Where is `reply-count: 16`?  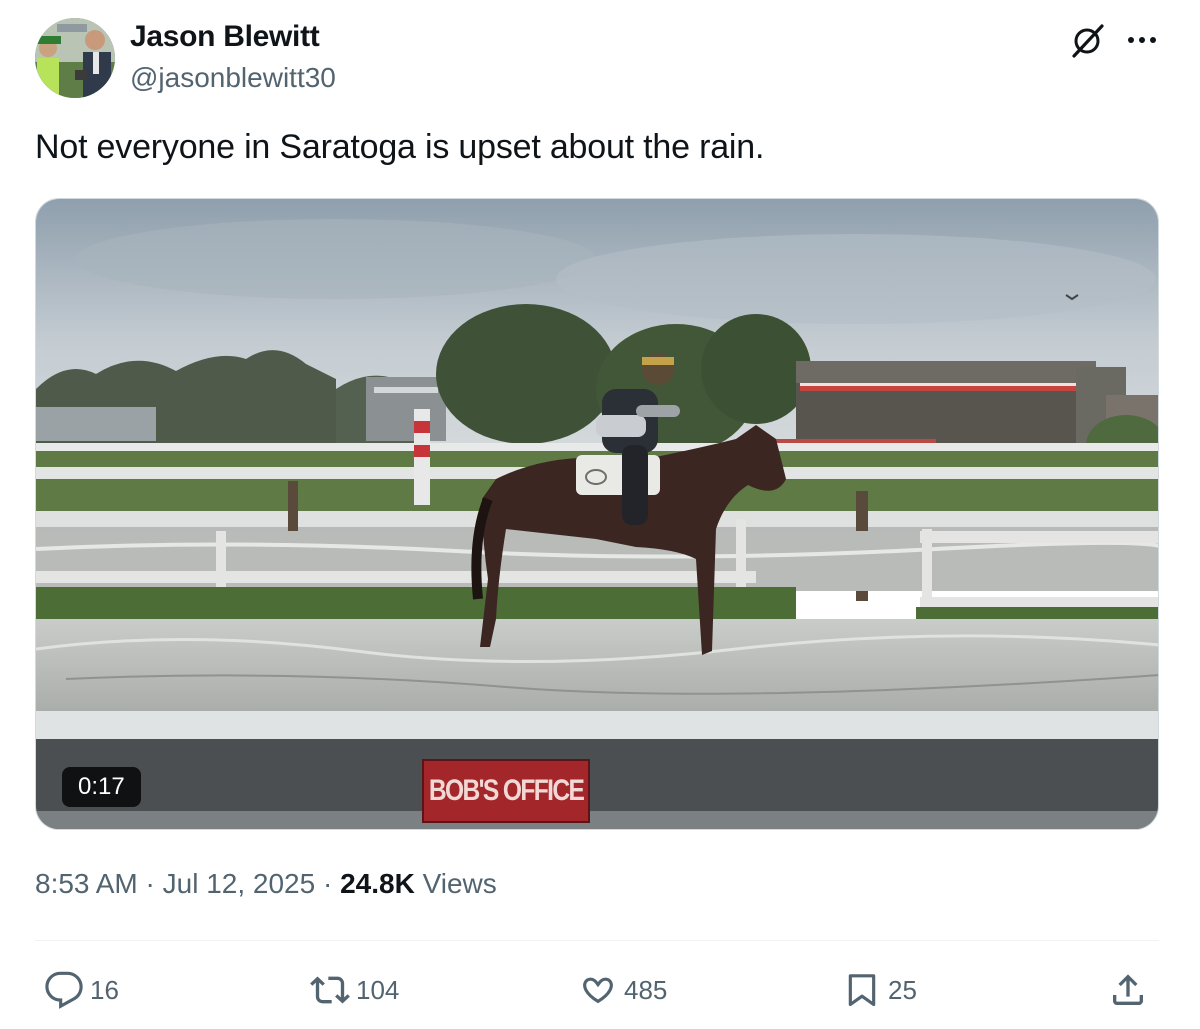
reply-count: 16 is located at coordinates (104, 989).